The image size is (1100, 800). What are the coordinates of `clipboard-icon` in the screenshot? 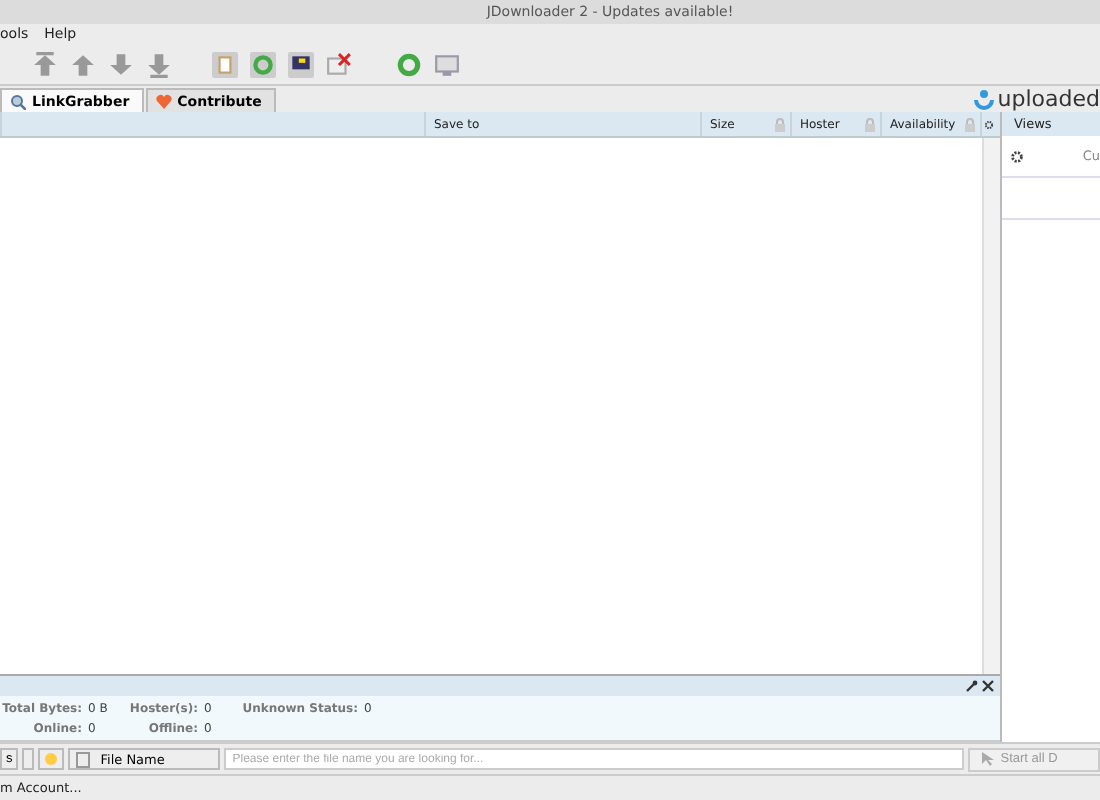 It's located at (225, 64).